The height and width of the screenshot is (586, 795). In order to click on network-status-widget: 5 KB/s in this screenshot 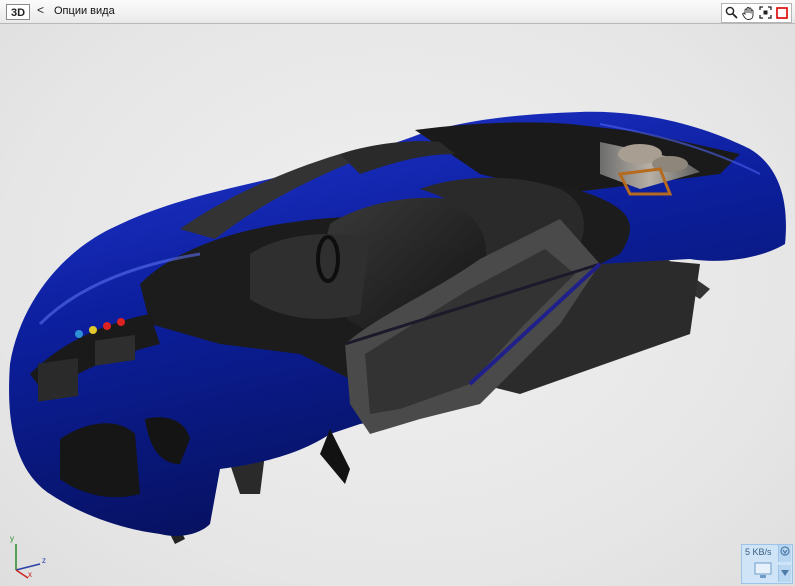, I will do `click(767, 564)`.